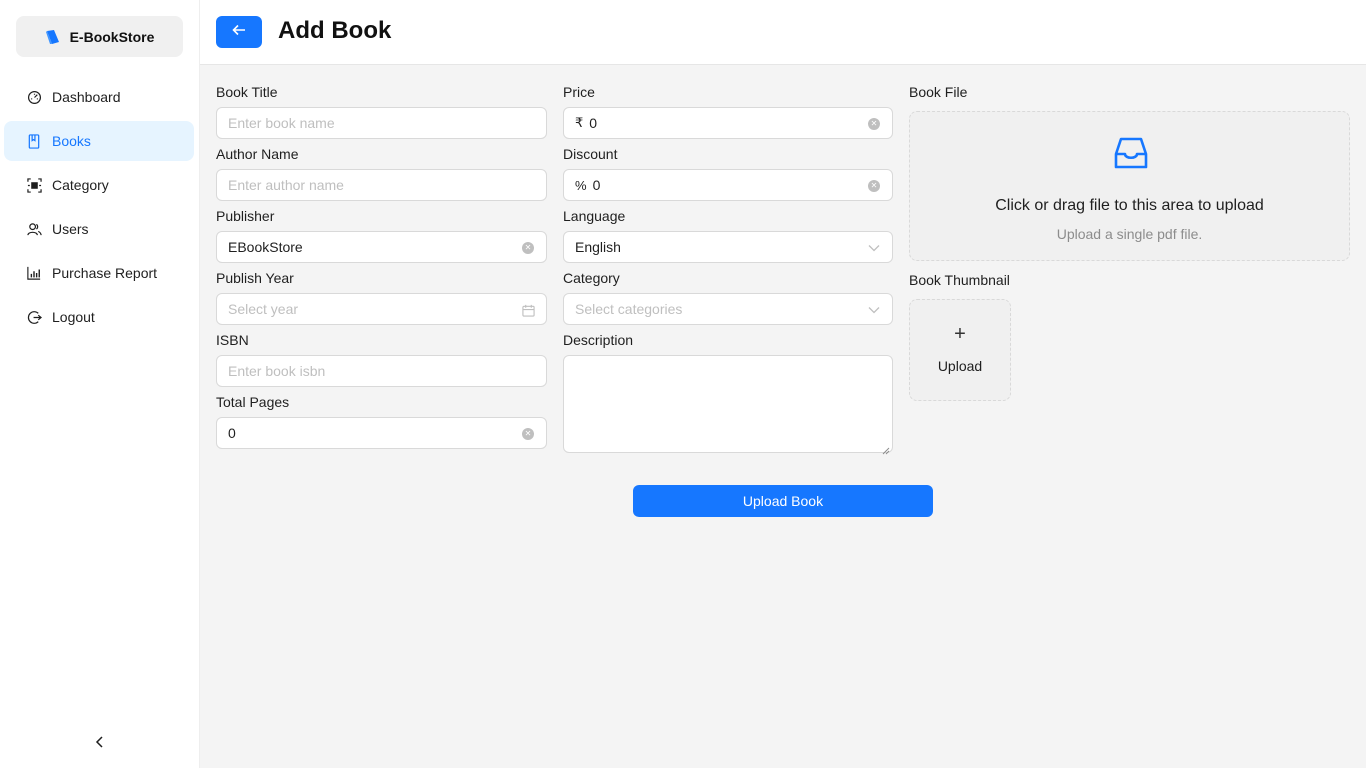  What do you see at coordinates (590, 154) in the screenshot?
I see `discount-label: Discount` at bounding box center [590, 154].